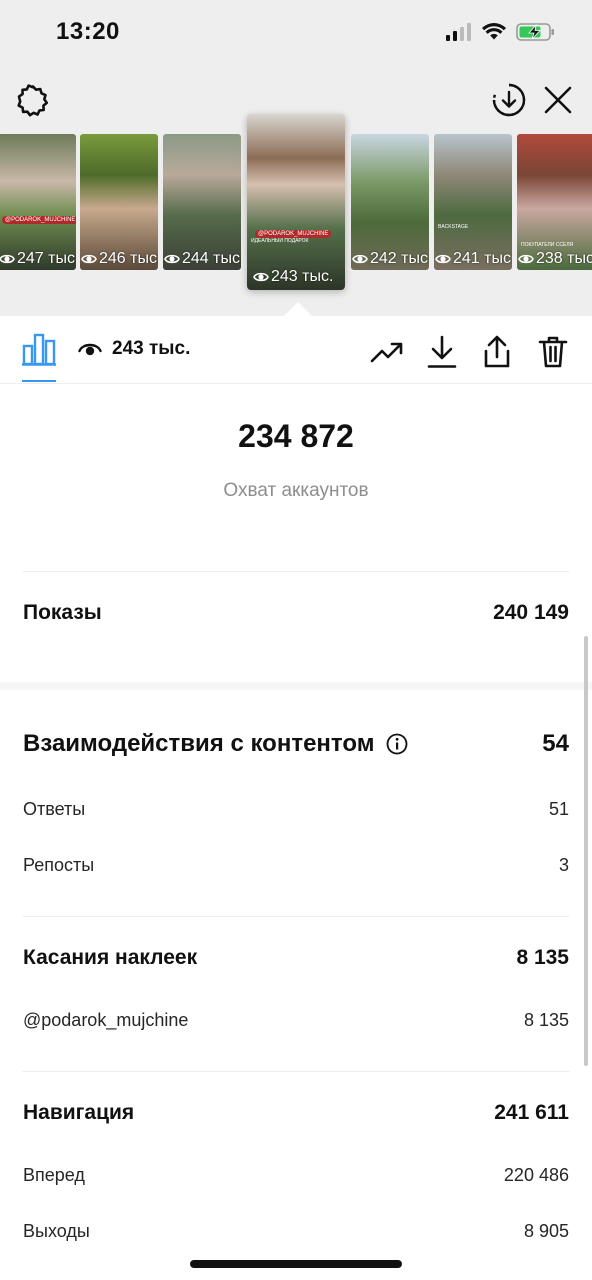  I want to click on download-circle-icon, so click(509, 100).